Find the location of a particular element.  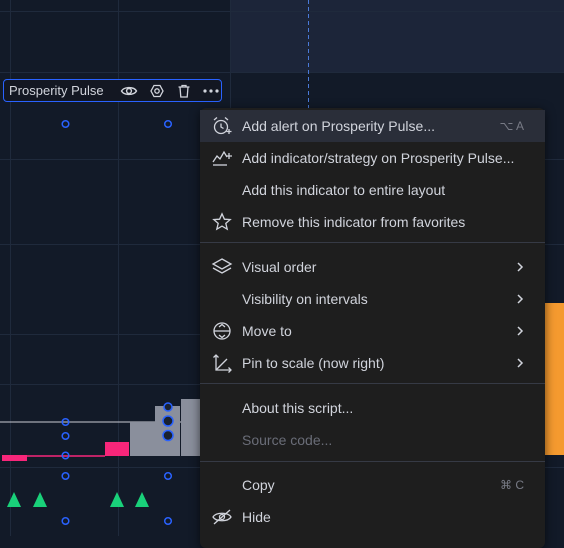

move-icon is located at coordinates (222, 331).